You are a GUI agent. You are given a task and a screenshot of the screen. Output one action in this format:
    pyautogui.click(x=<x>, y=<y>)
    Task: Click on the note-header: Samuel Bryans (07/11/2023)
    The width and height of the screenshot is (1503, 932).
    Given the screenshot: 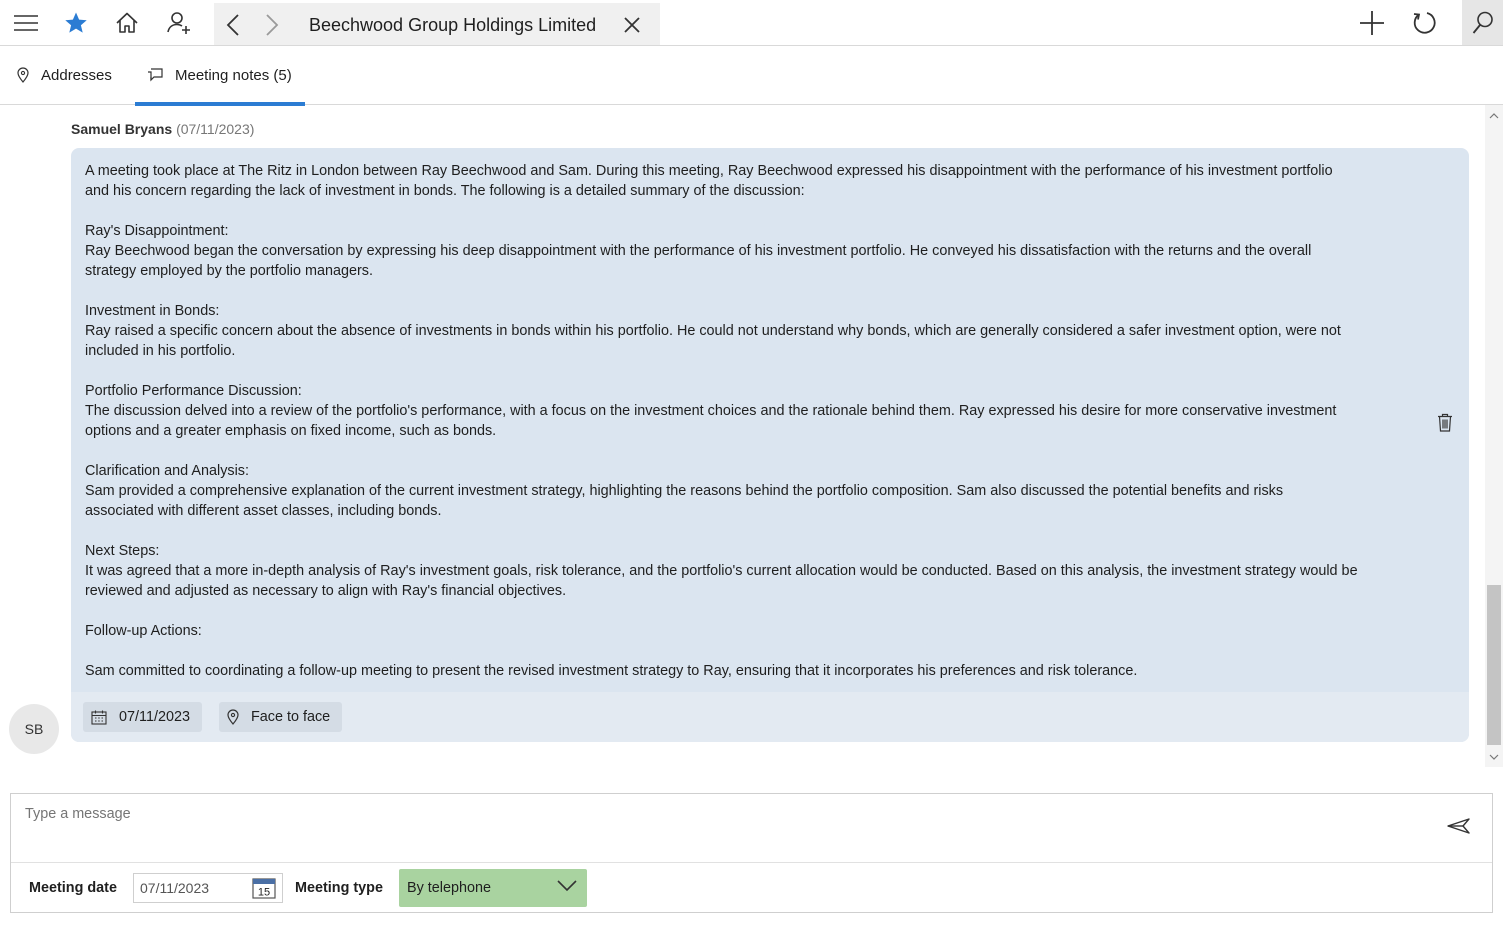 What is the action you would take?
    pyautogui.click(x=162, y=129)
    